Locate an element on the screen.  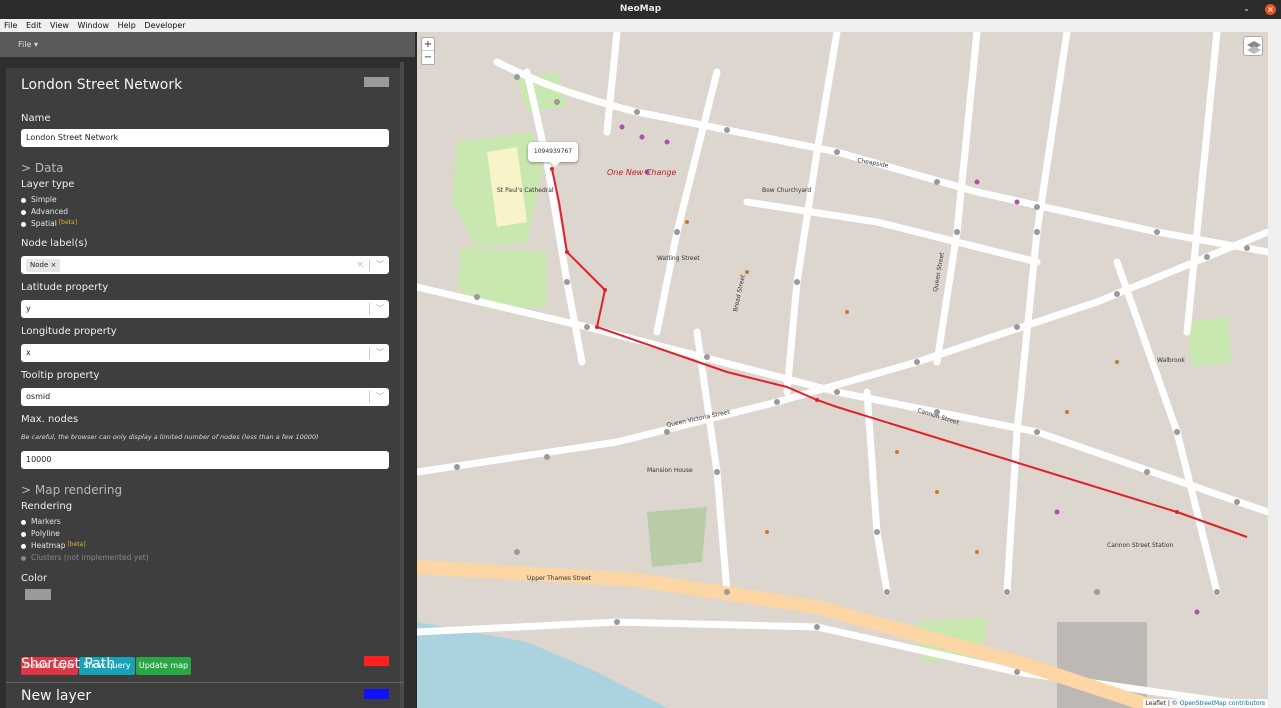
radio-advanced: Advanced is located at coordinates (44, 211).